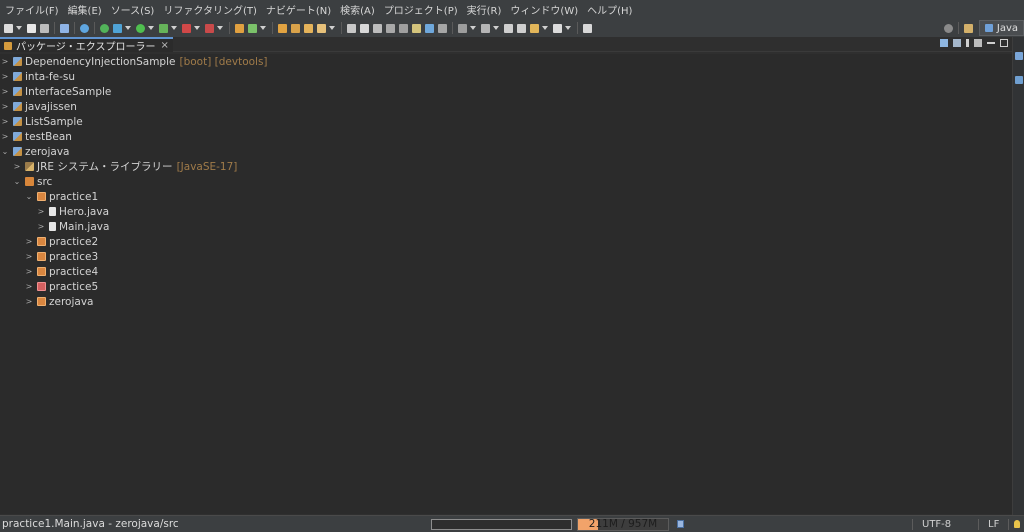 The height and width of the screenshot is (532, 1024). Describe the element at coordinates (957, 43) in the screenshot. I see `link-editor-icon` at that location.